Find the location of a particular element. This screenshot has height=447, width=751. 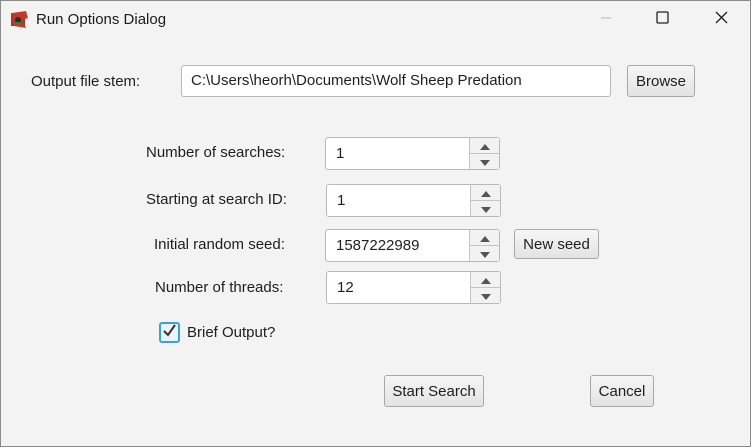

close-button is located at coordinates (721, 20).